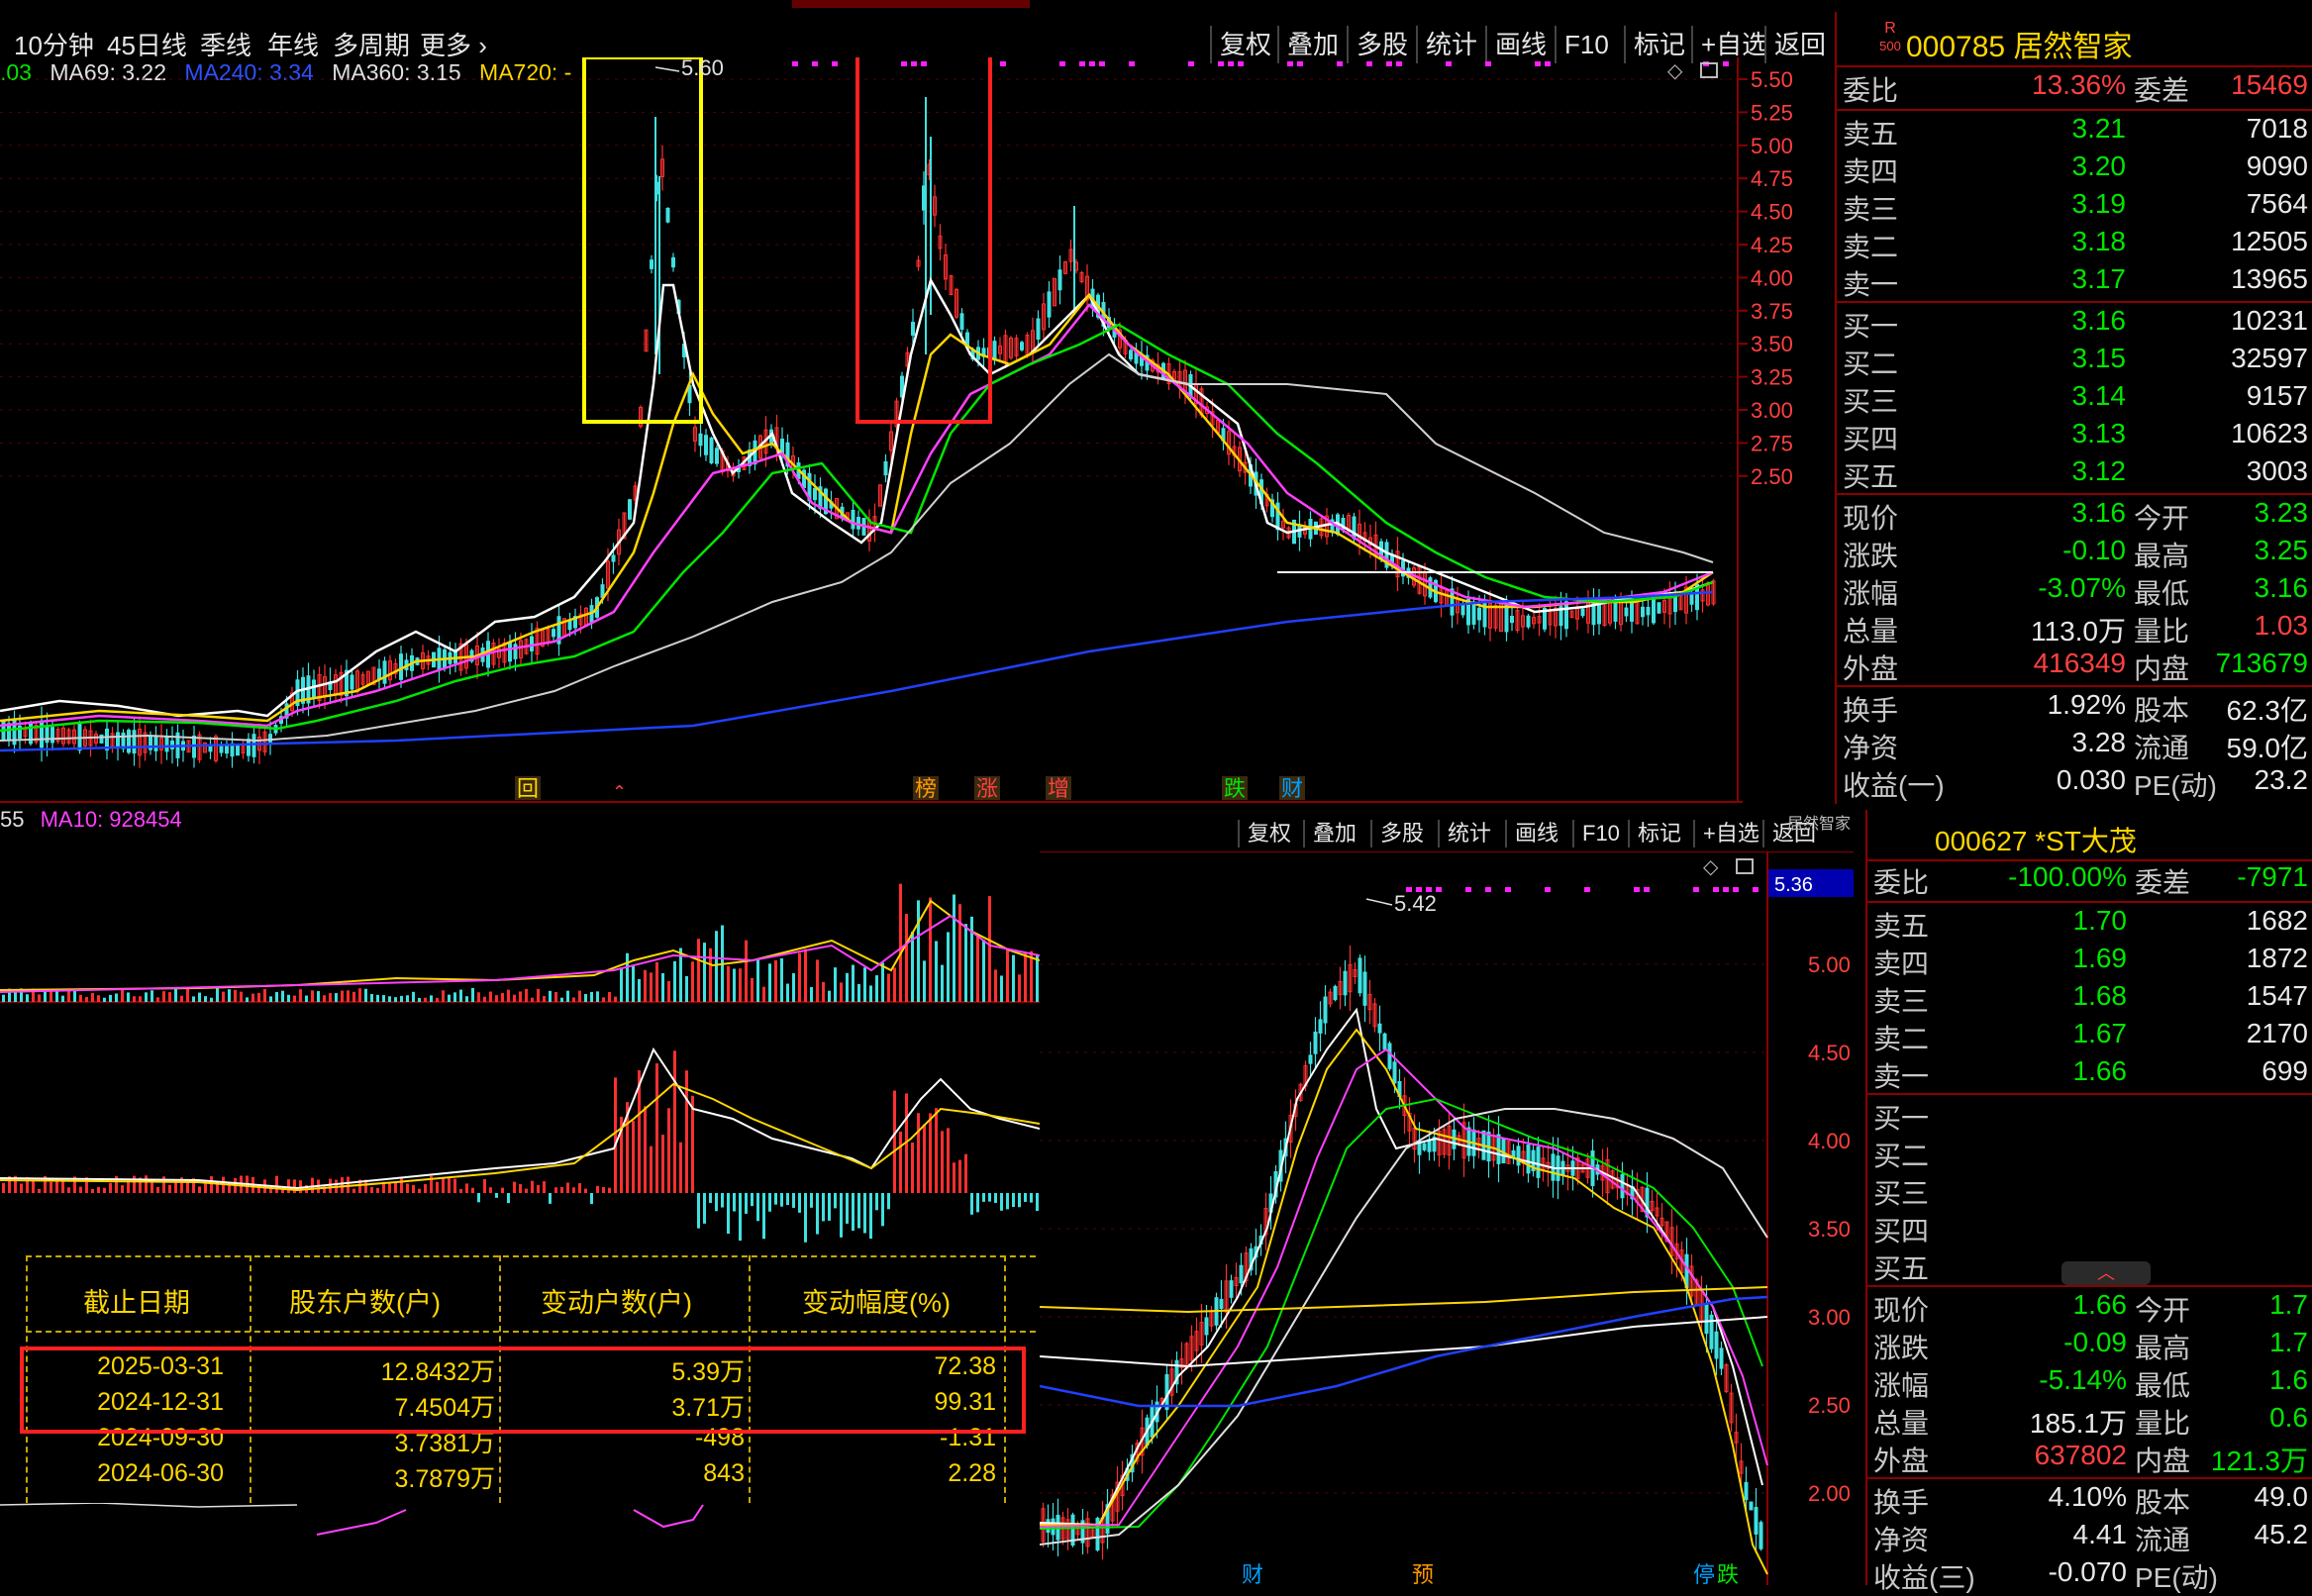 Image resolution: width=2312 pixels, height=1596 pixels. What do you see at coordinates (1269, 834) in the screenshot?
I see `fuquan-button: 复权` at bounding box center [1269, 834].